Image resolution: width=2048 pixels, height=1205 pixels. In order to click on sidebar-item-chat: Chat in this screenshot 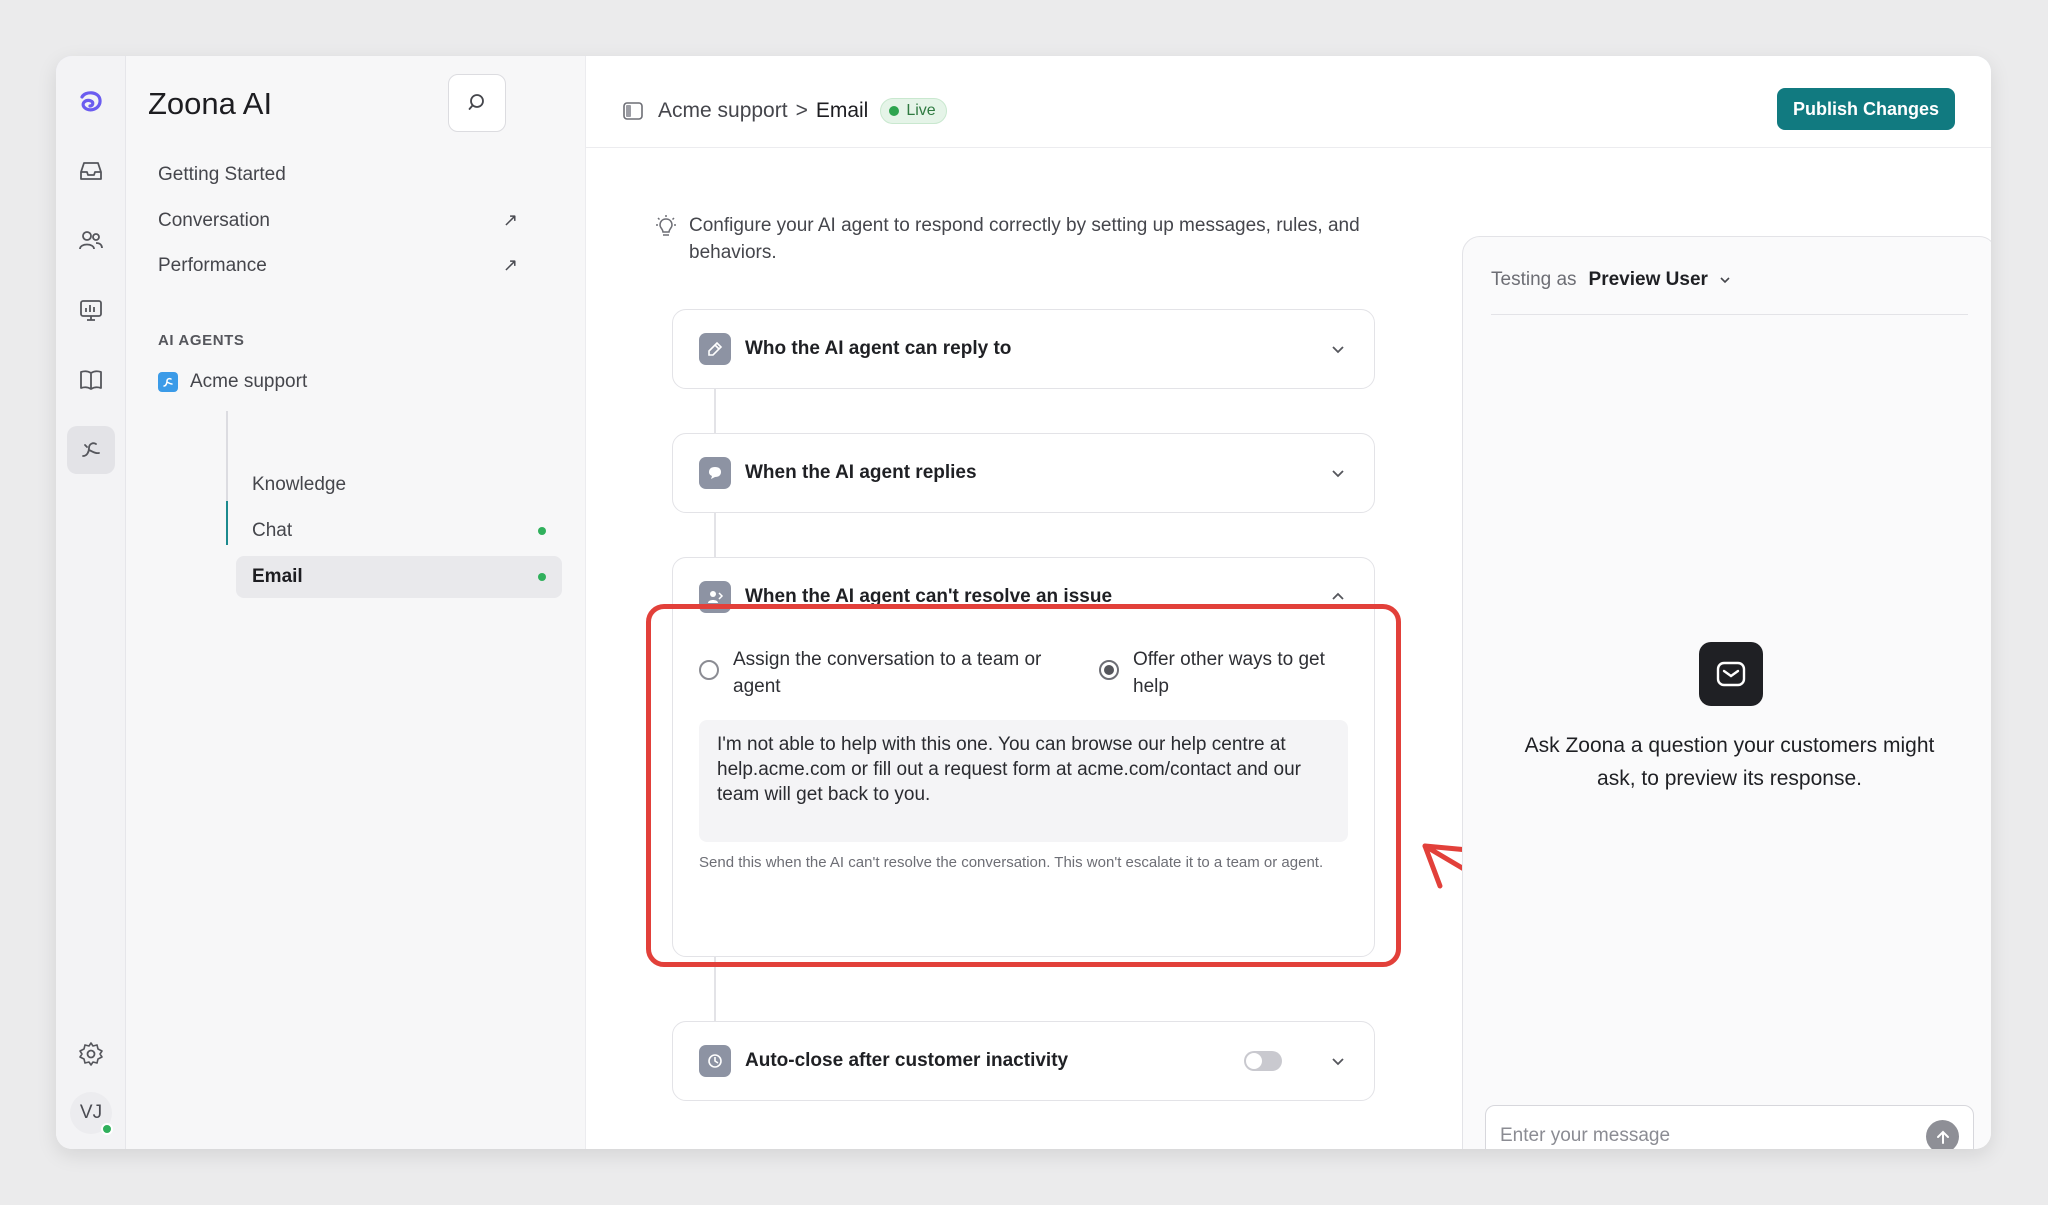, I will do `click(399, 531)`.